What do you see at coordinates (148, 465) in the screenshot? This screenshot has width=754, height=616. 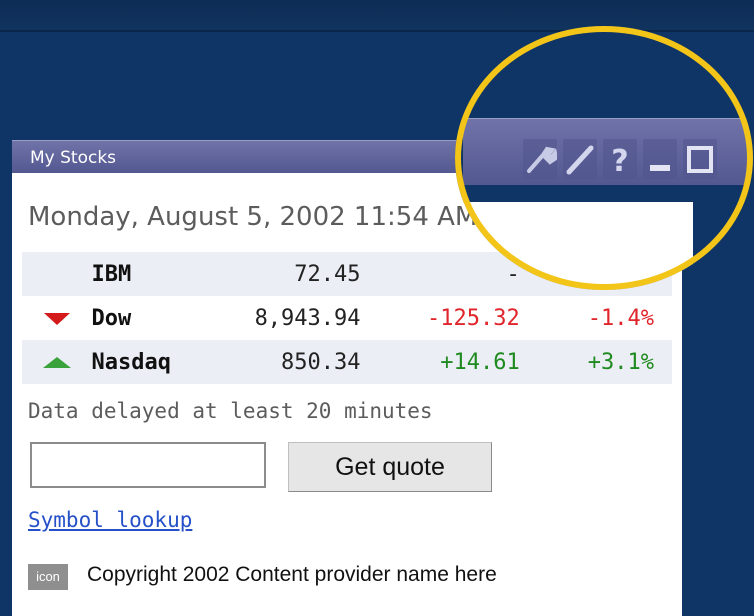 I see `symbol-input` at bounding box center [148, 465].